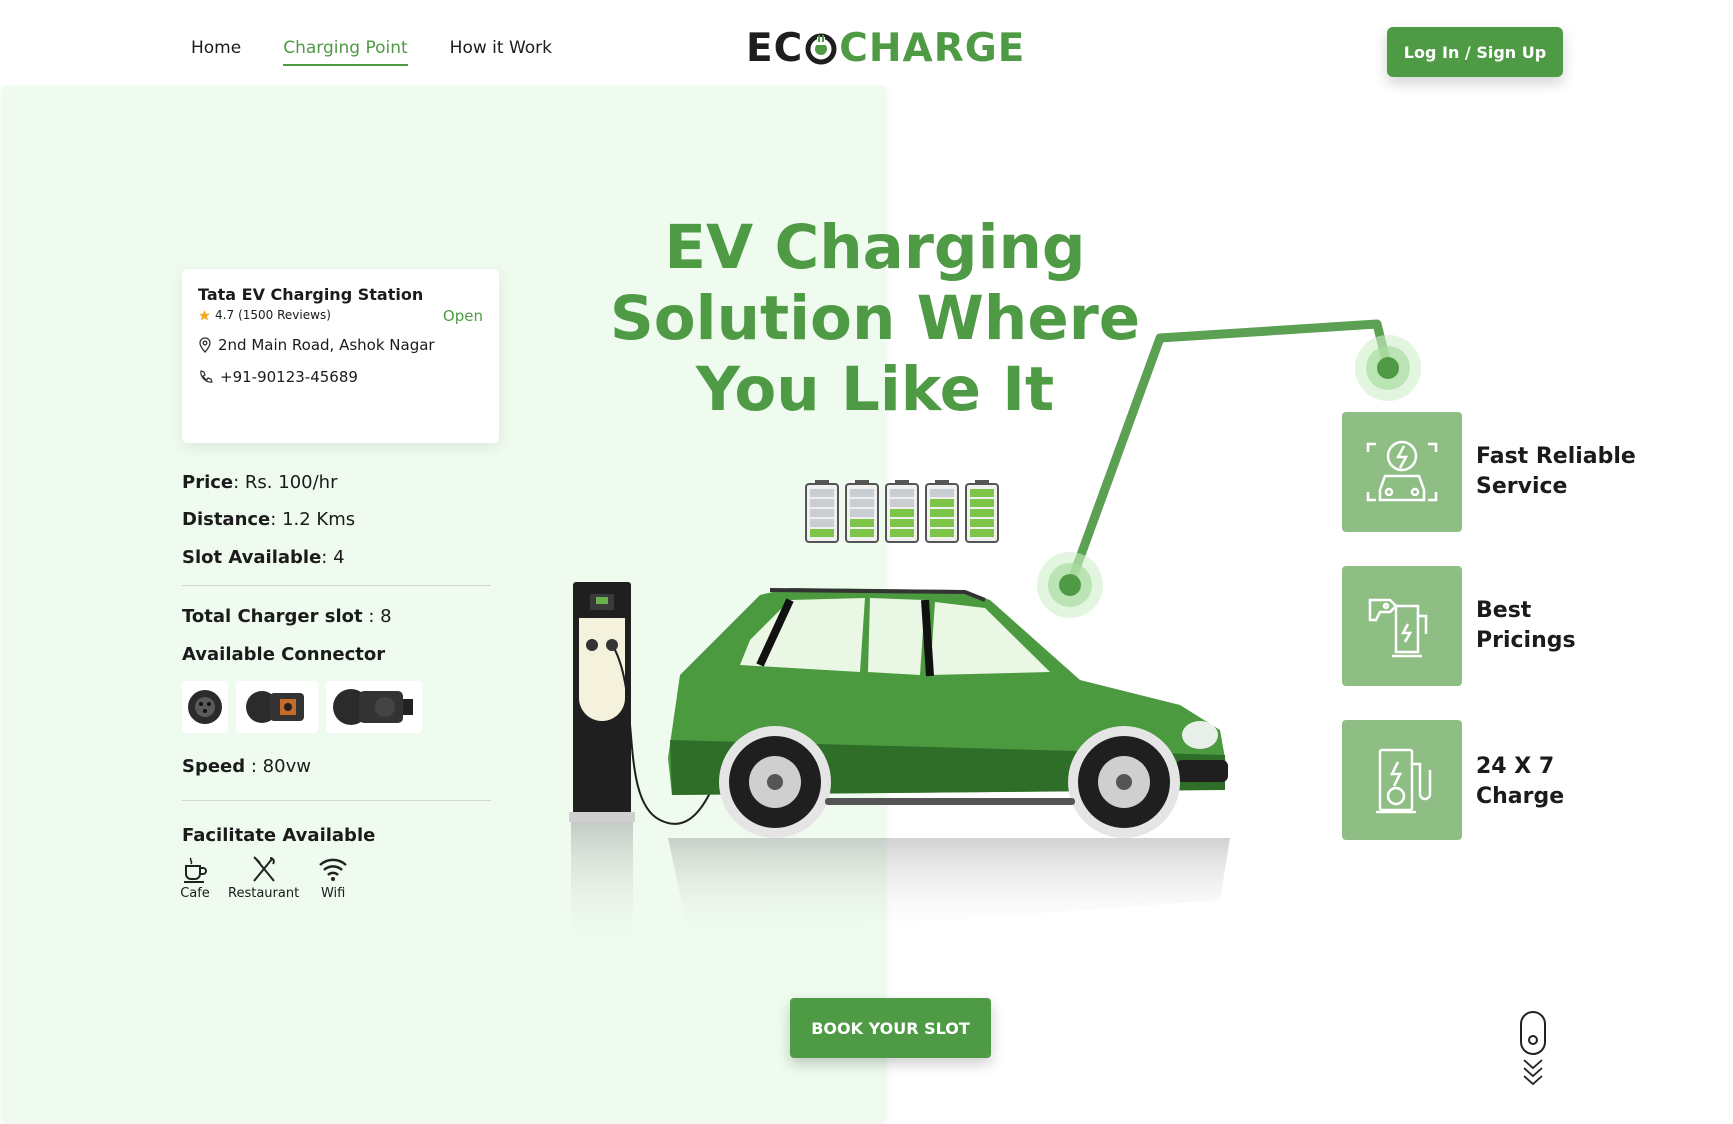 The height and width of the screenshot is (1124, 1733). Describe the element at coordinates (252, 557) in the screenshot. I see `slot-label: Slot Available` at that location.